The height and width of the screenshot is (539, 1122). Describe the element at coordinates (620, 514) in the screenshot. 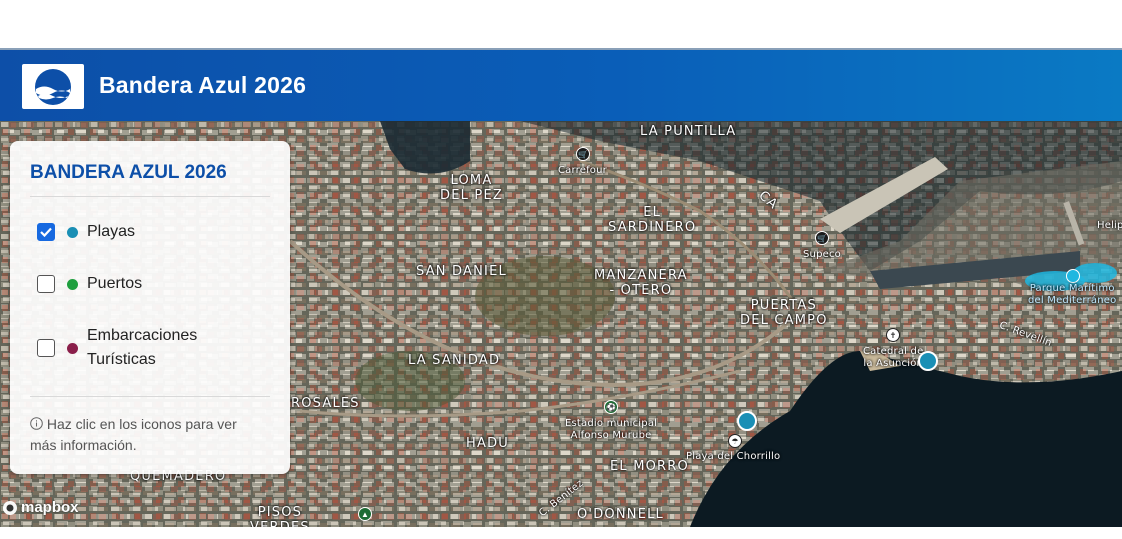

I see `map-label-o-donnell: O'DONNELL` at that location.